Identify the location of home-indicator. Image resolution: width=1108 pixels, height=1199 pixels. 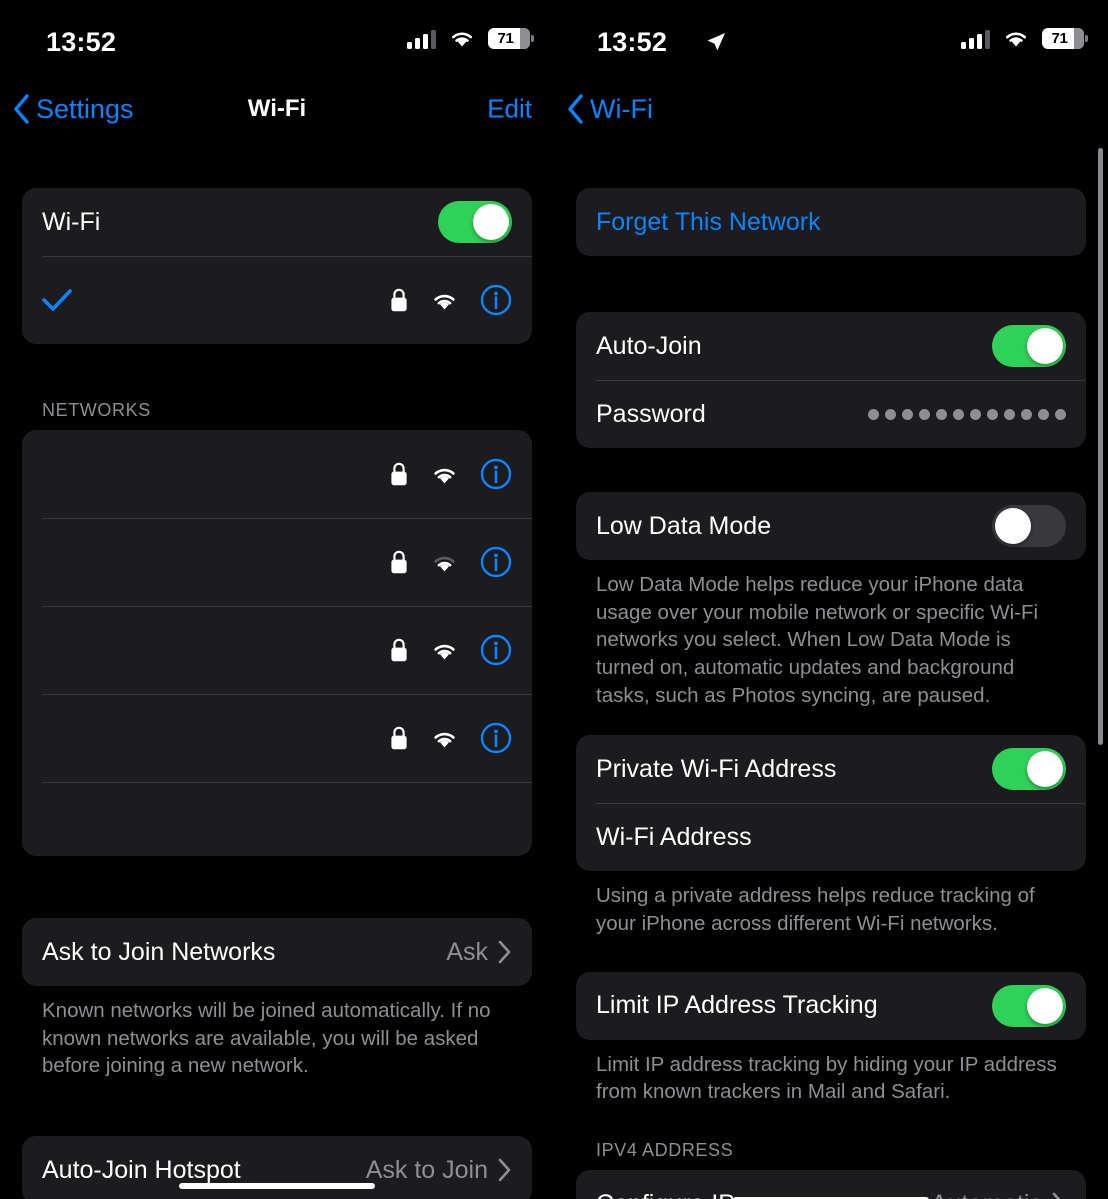
(277, 1186).